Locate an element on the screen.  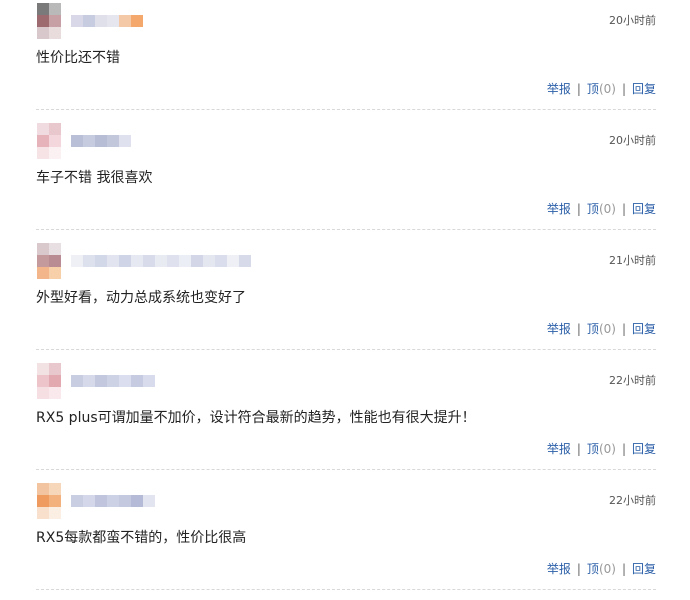
comment-text: 性价比还不错 is located at coordinates (78, 58).